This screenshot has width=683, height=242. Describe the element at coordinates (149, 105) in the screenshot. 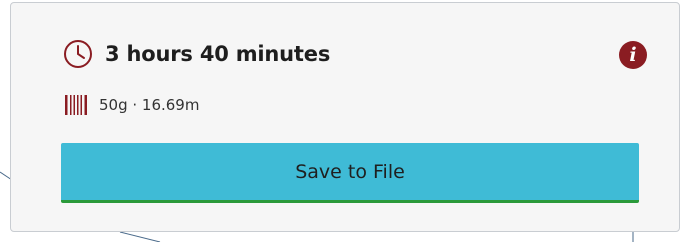

I see `material-usage: 50g · 16.69m` at that location.